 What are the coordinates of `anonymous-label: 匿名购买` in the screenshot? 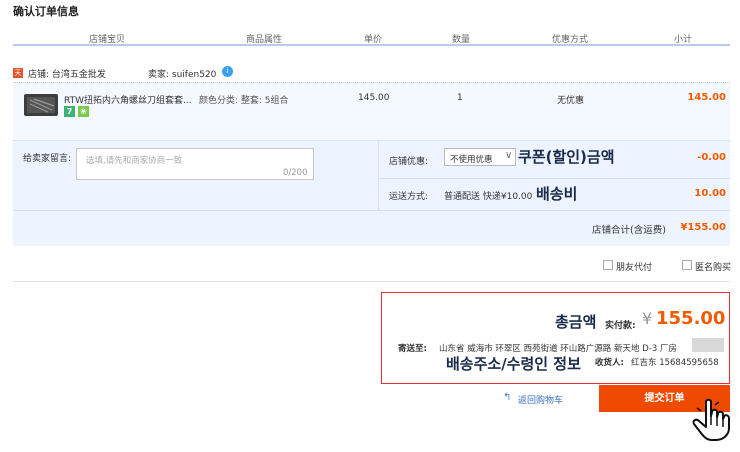 It's located at (713, 266).